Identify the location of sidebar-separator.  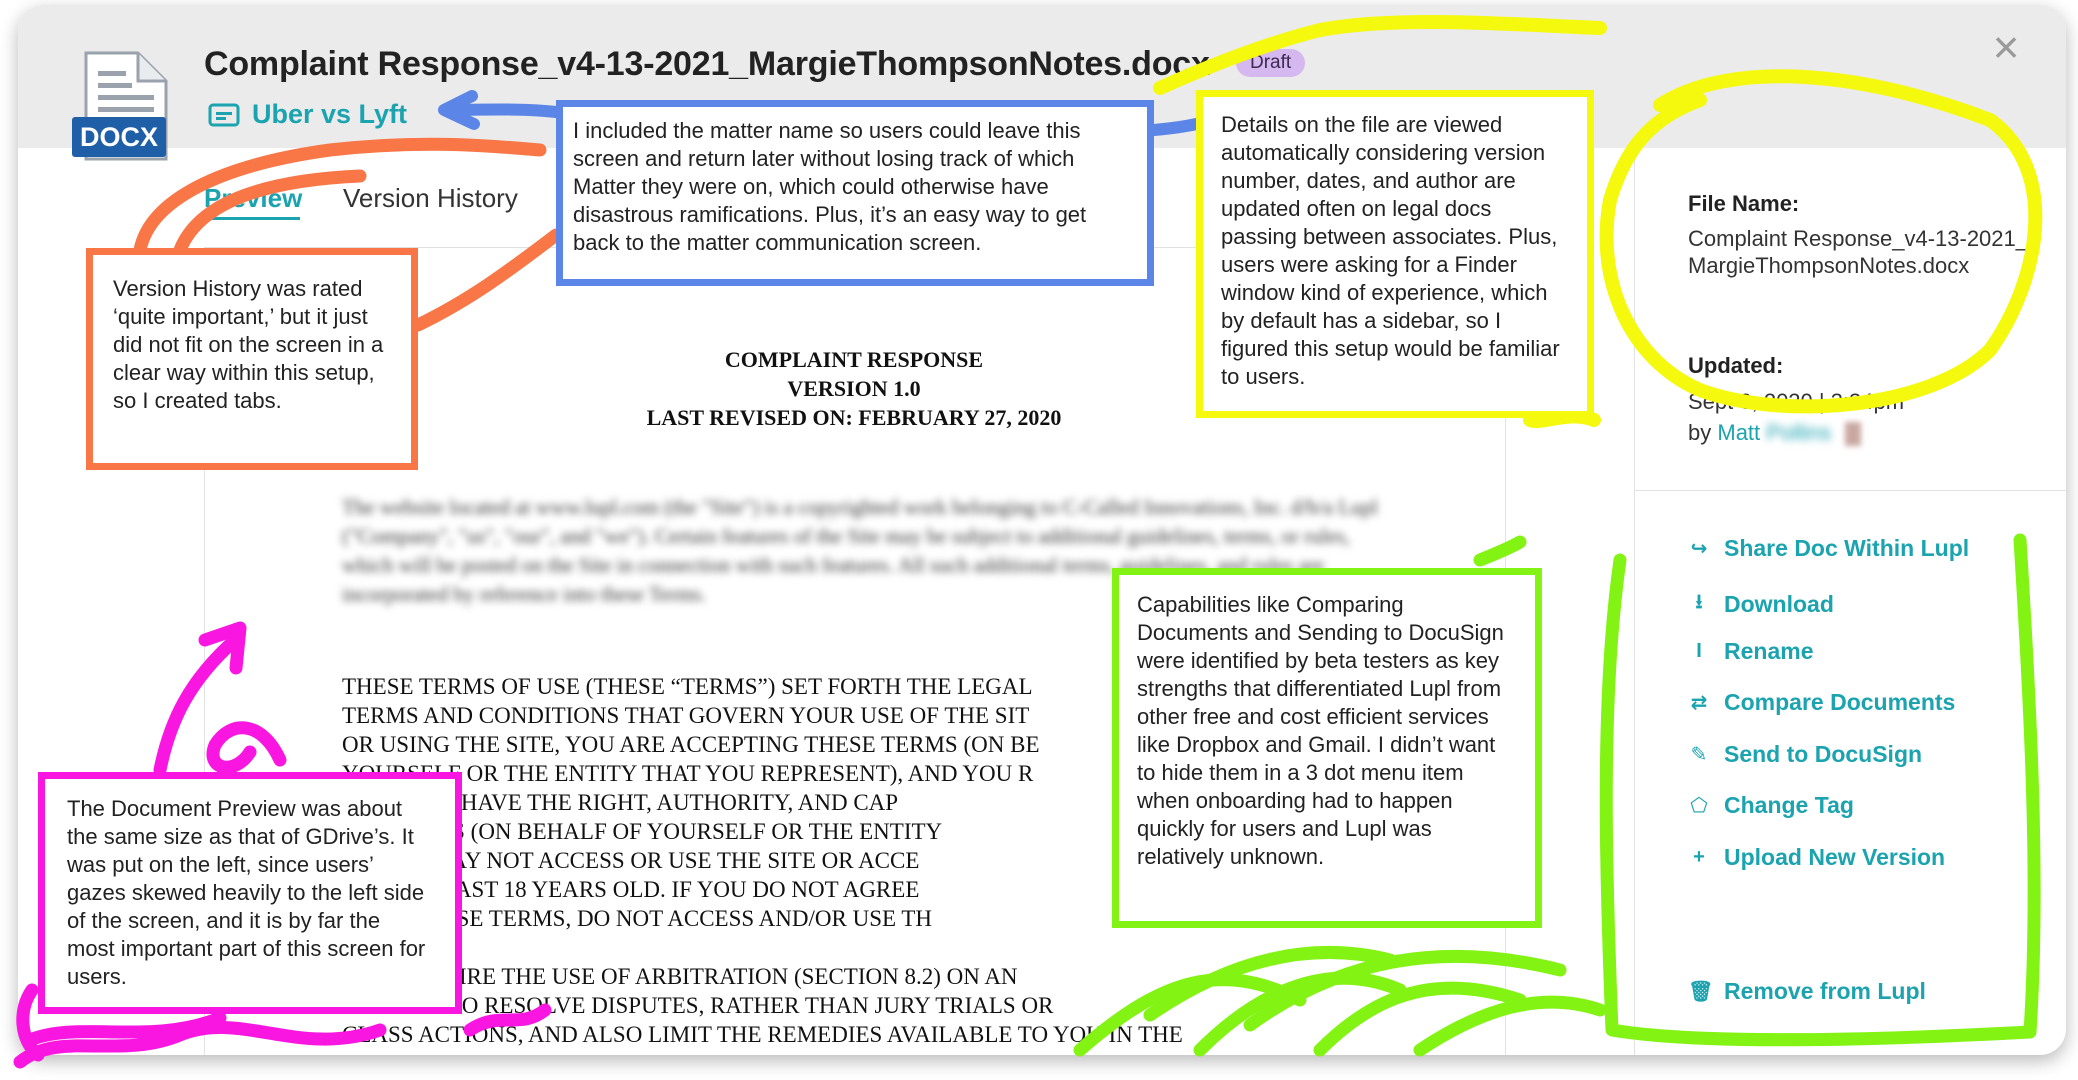
(1850, 490).